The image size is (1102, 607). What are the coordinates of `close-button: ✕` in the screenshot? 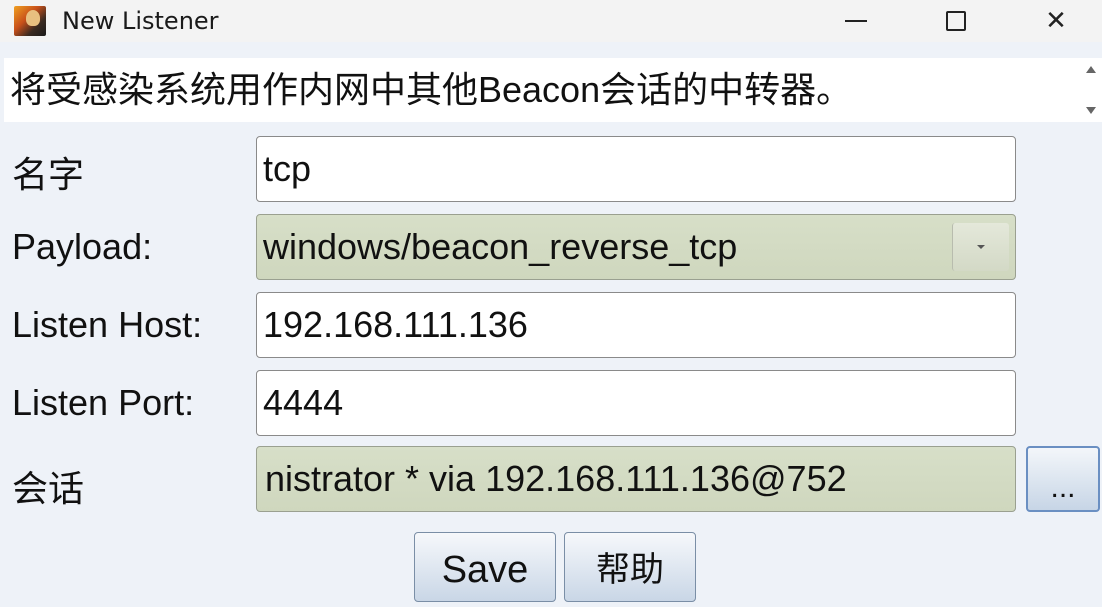 It's located at (1056, 21).